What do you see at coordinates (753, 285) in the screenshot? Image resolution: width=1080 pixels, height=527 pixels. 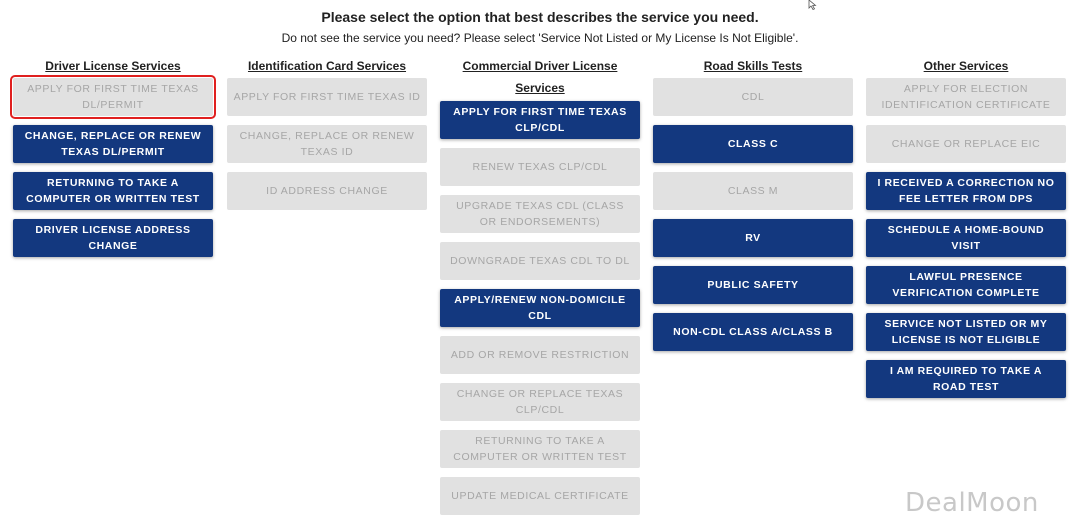 I see `btn-road-test-public-safety: PUBLIC SAFETY` at bounding box center [753, 285].